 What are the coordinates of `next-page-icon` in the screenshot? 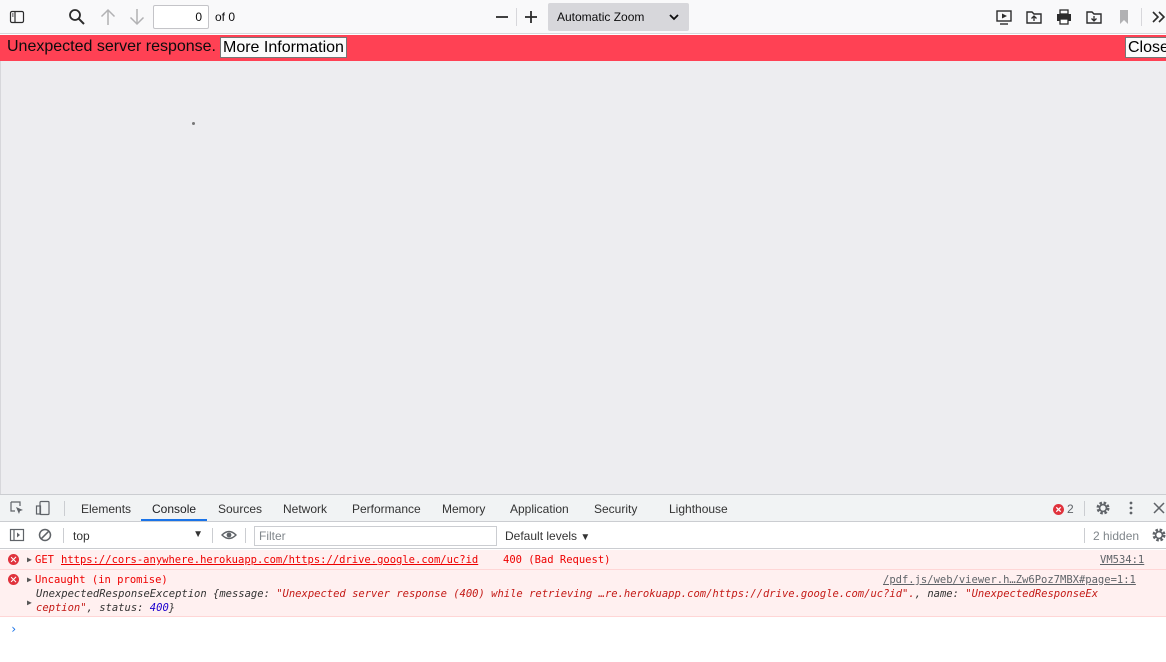 It's located at (137, 17).